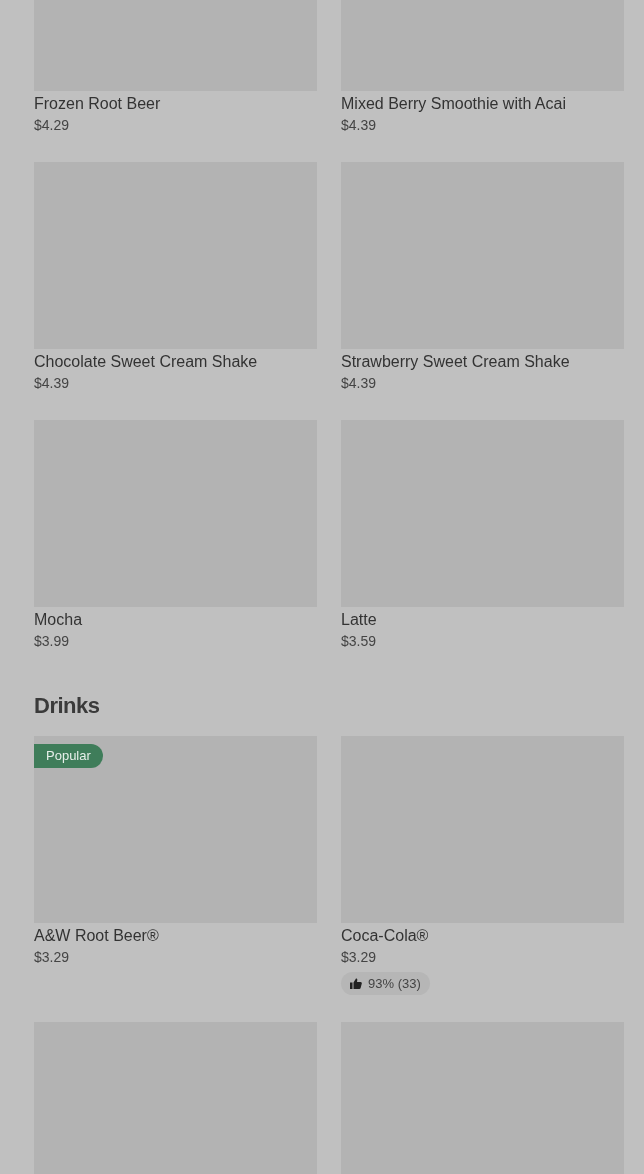 The height and width of the screenshot is (1174, 644). I want to click on item-name: Strawberry Sweet Cream Shake, so click(455, 361).